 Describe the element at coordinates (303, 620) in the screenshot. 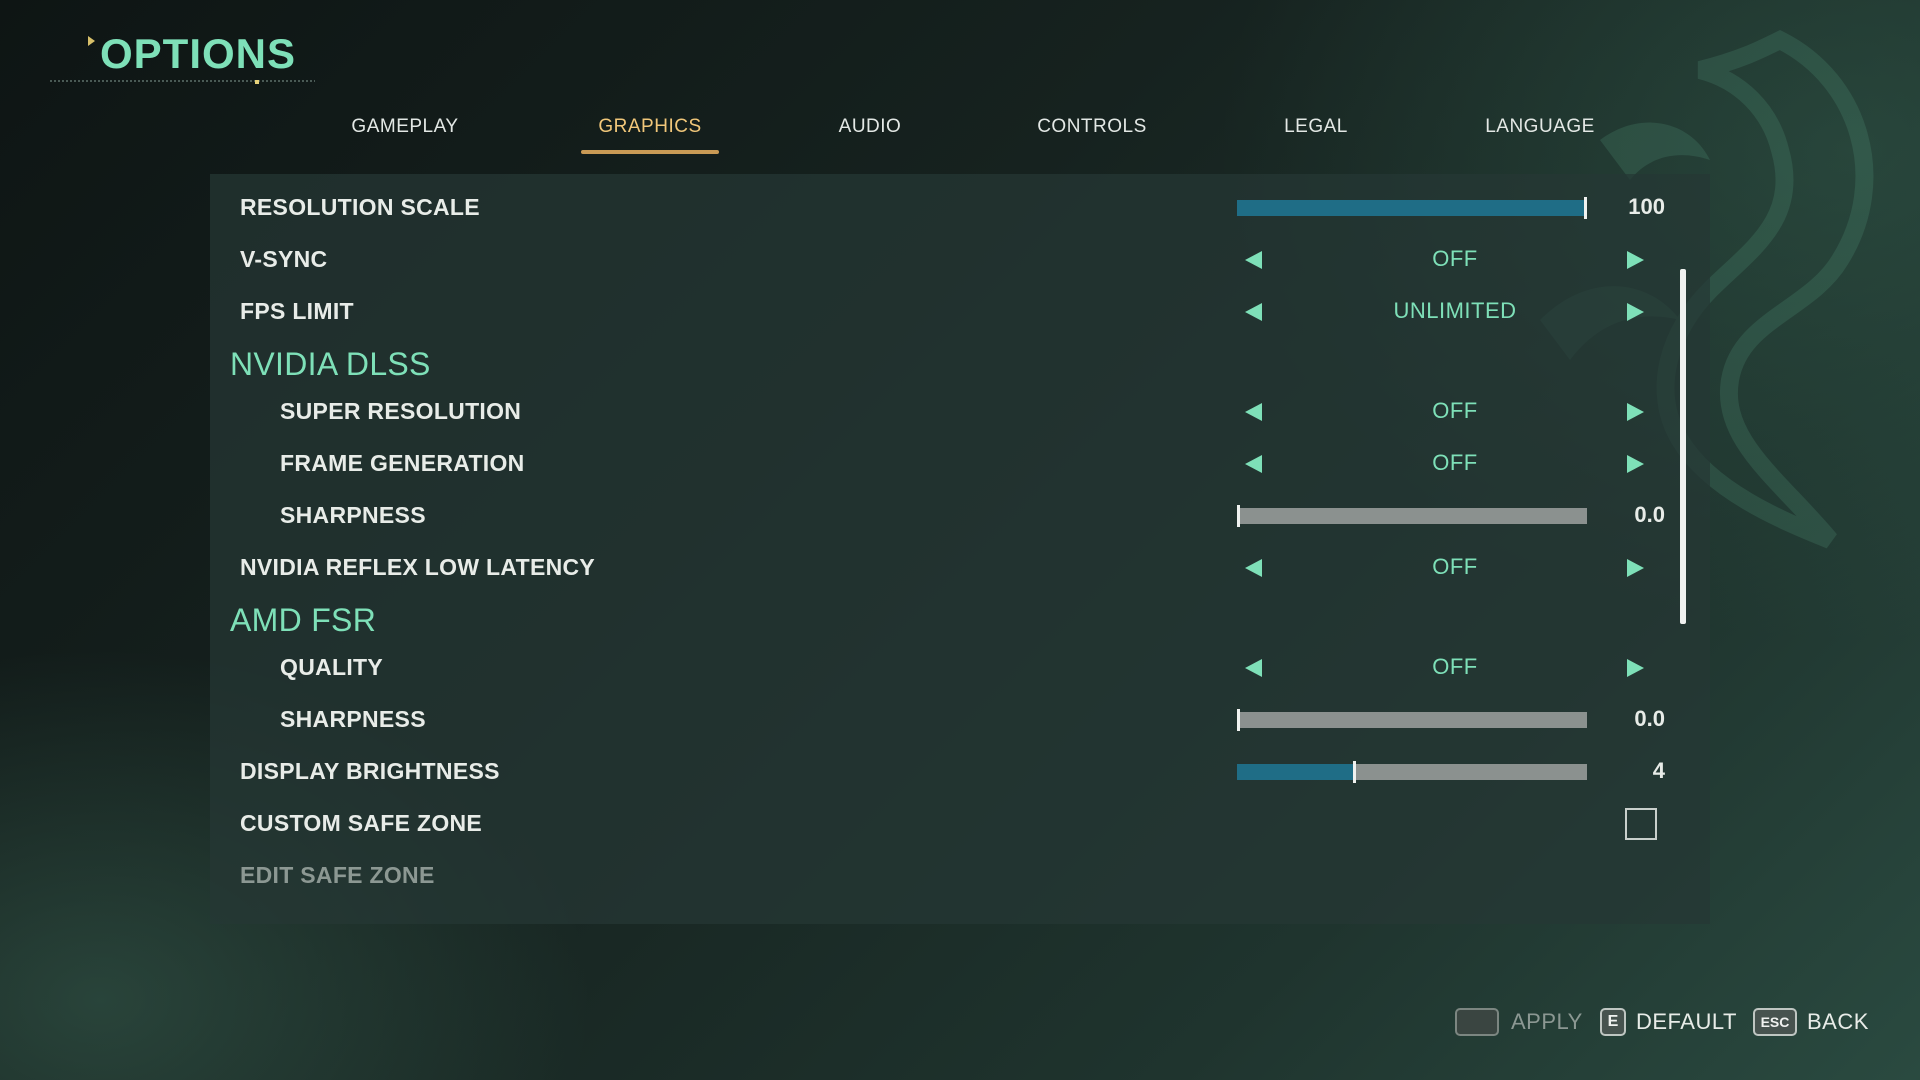

I see `section-header-fsr: AMD FSR` at that location.